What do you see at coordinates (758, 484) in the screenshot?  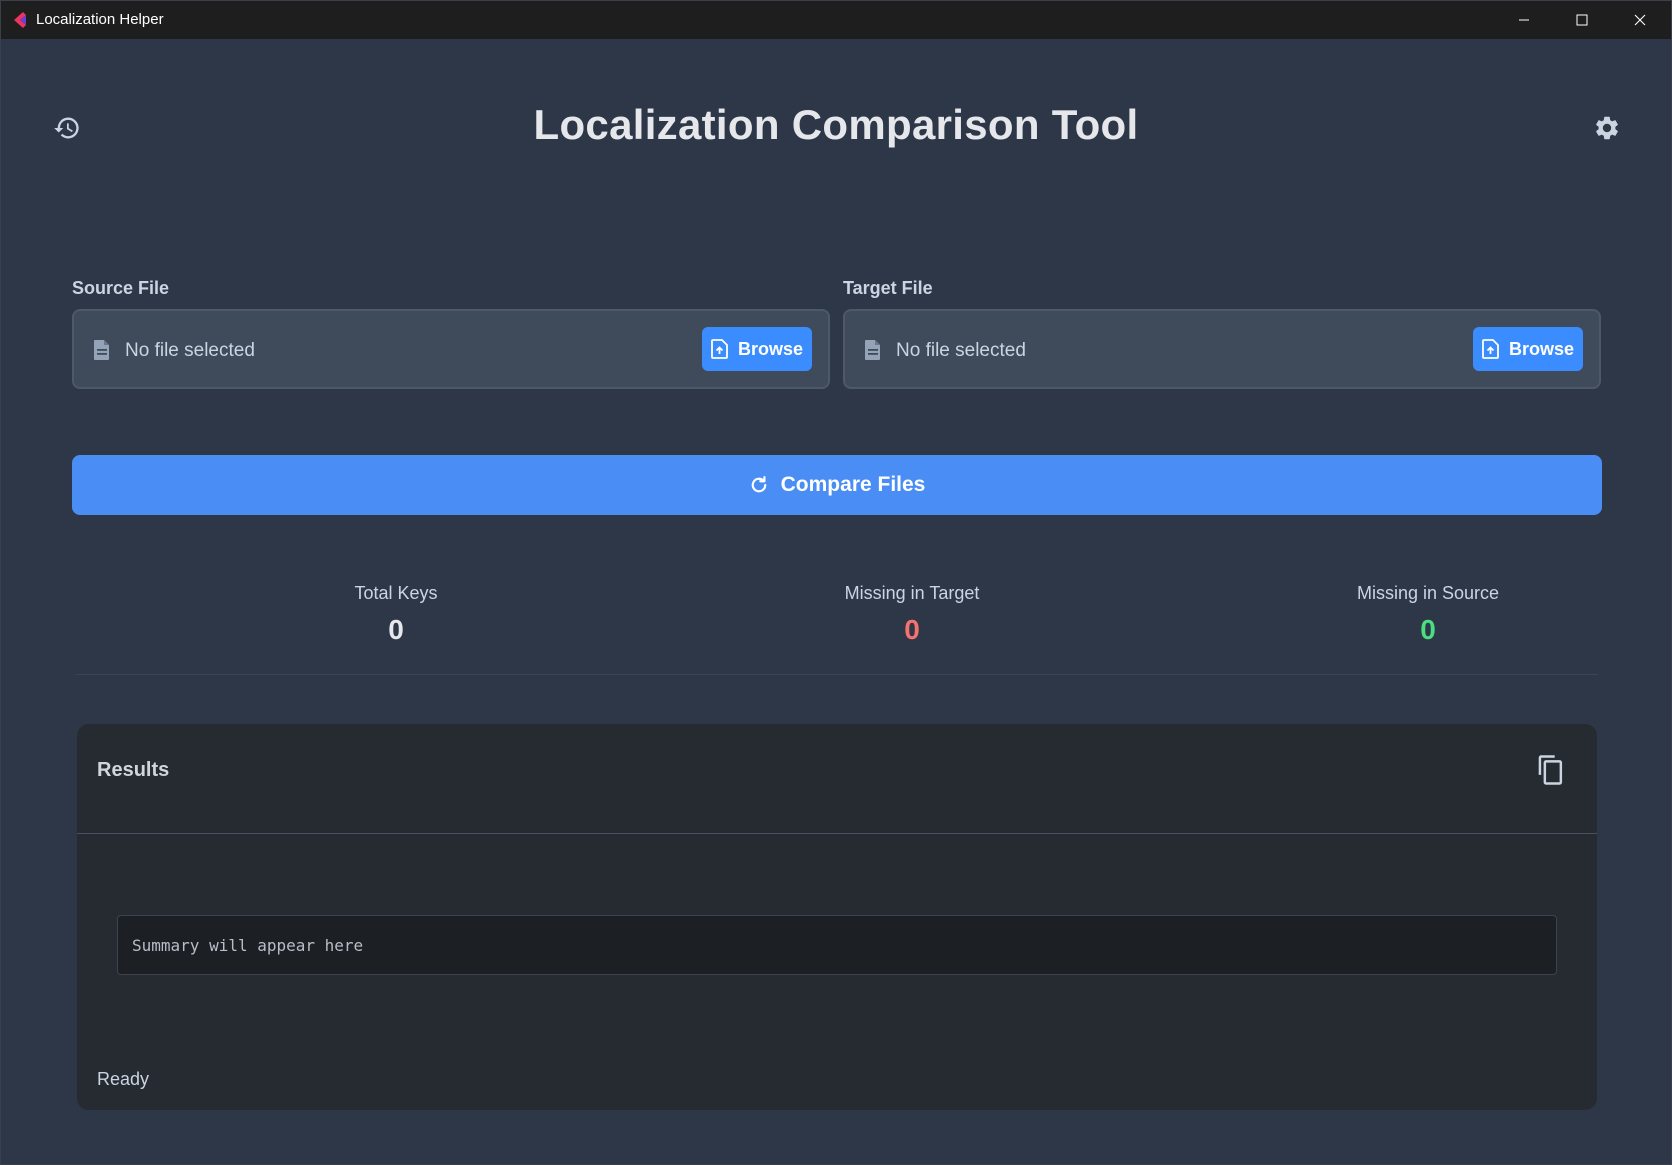 I see `refresh-icon` at bounding box center [758, 484].